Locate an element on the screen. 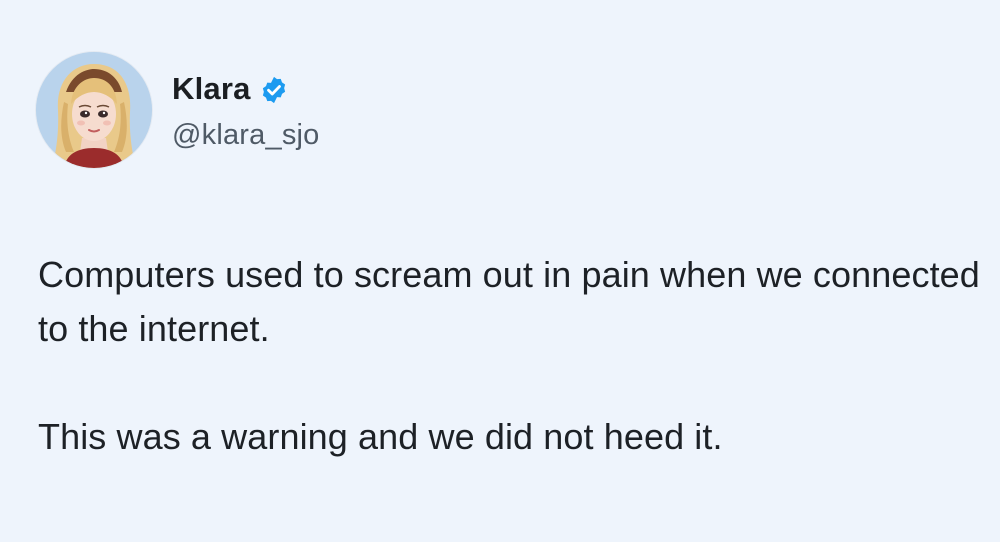  tweet-header: Klara @klara_sjo is located at coordinates (178, 110).